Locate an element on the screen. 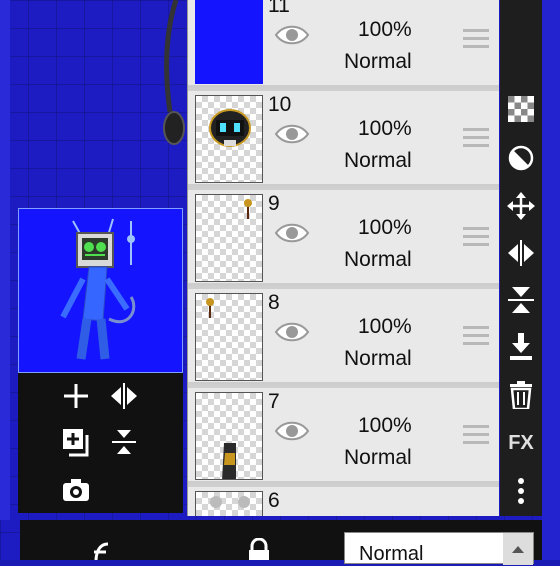  move-icon is located at coordinates (521, 206).